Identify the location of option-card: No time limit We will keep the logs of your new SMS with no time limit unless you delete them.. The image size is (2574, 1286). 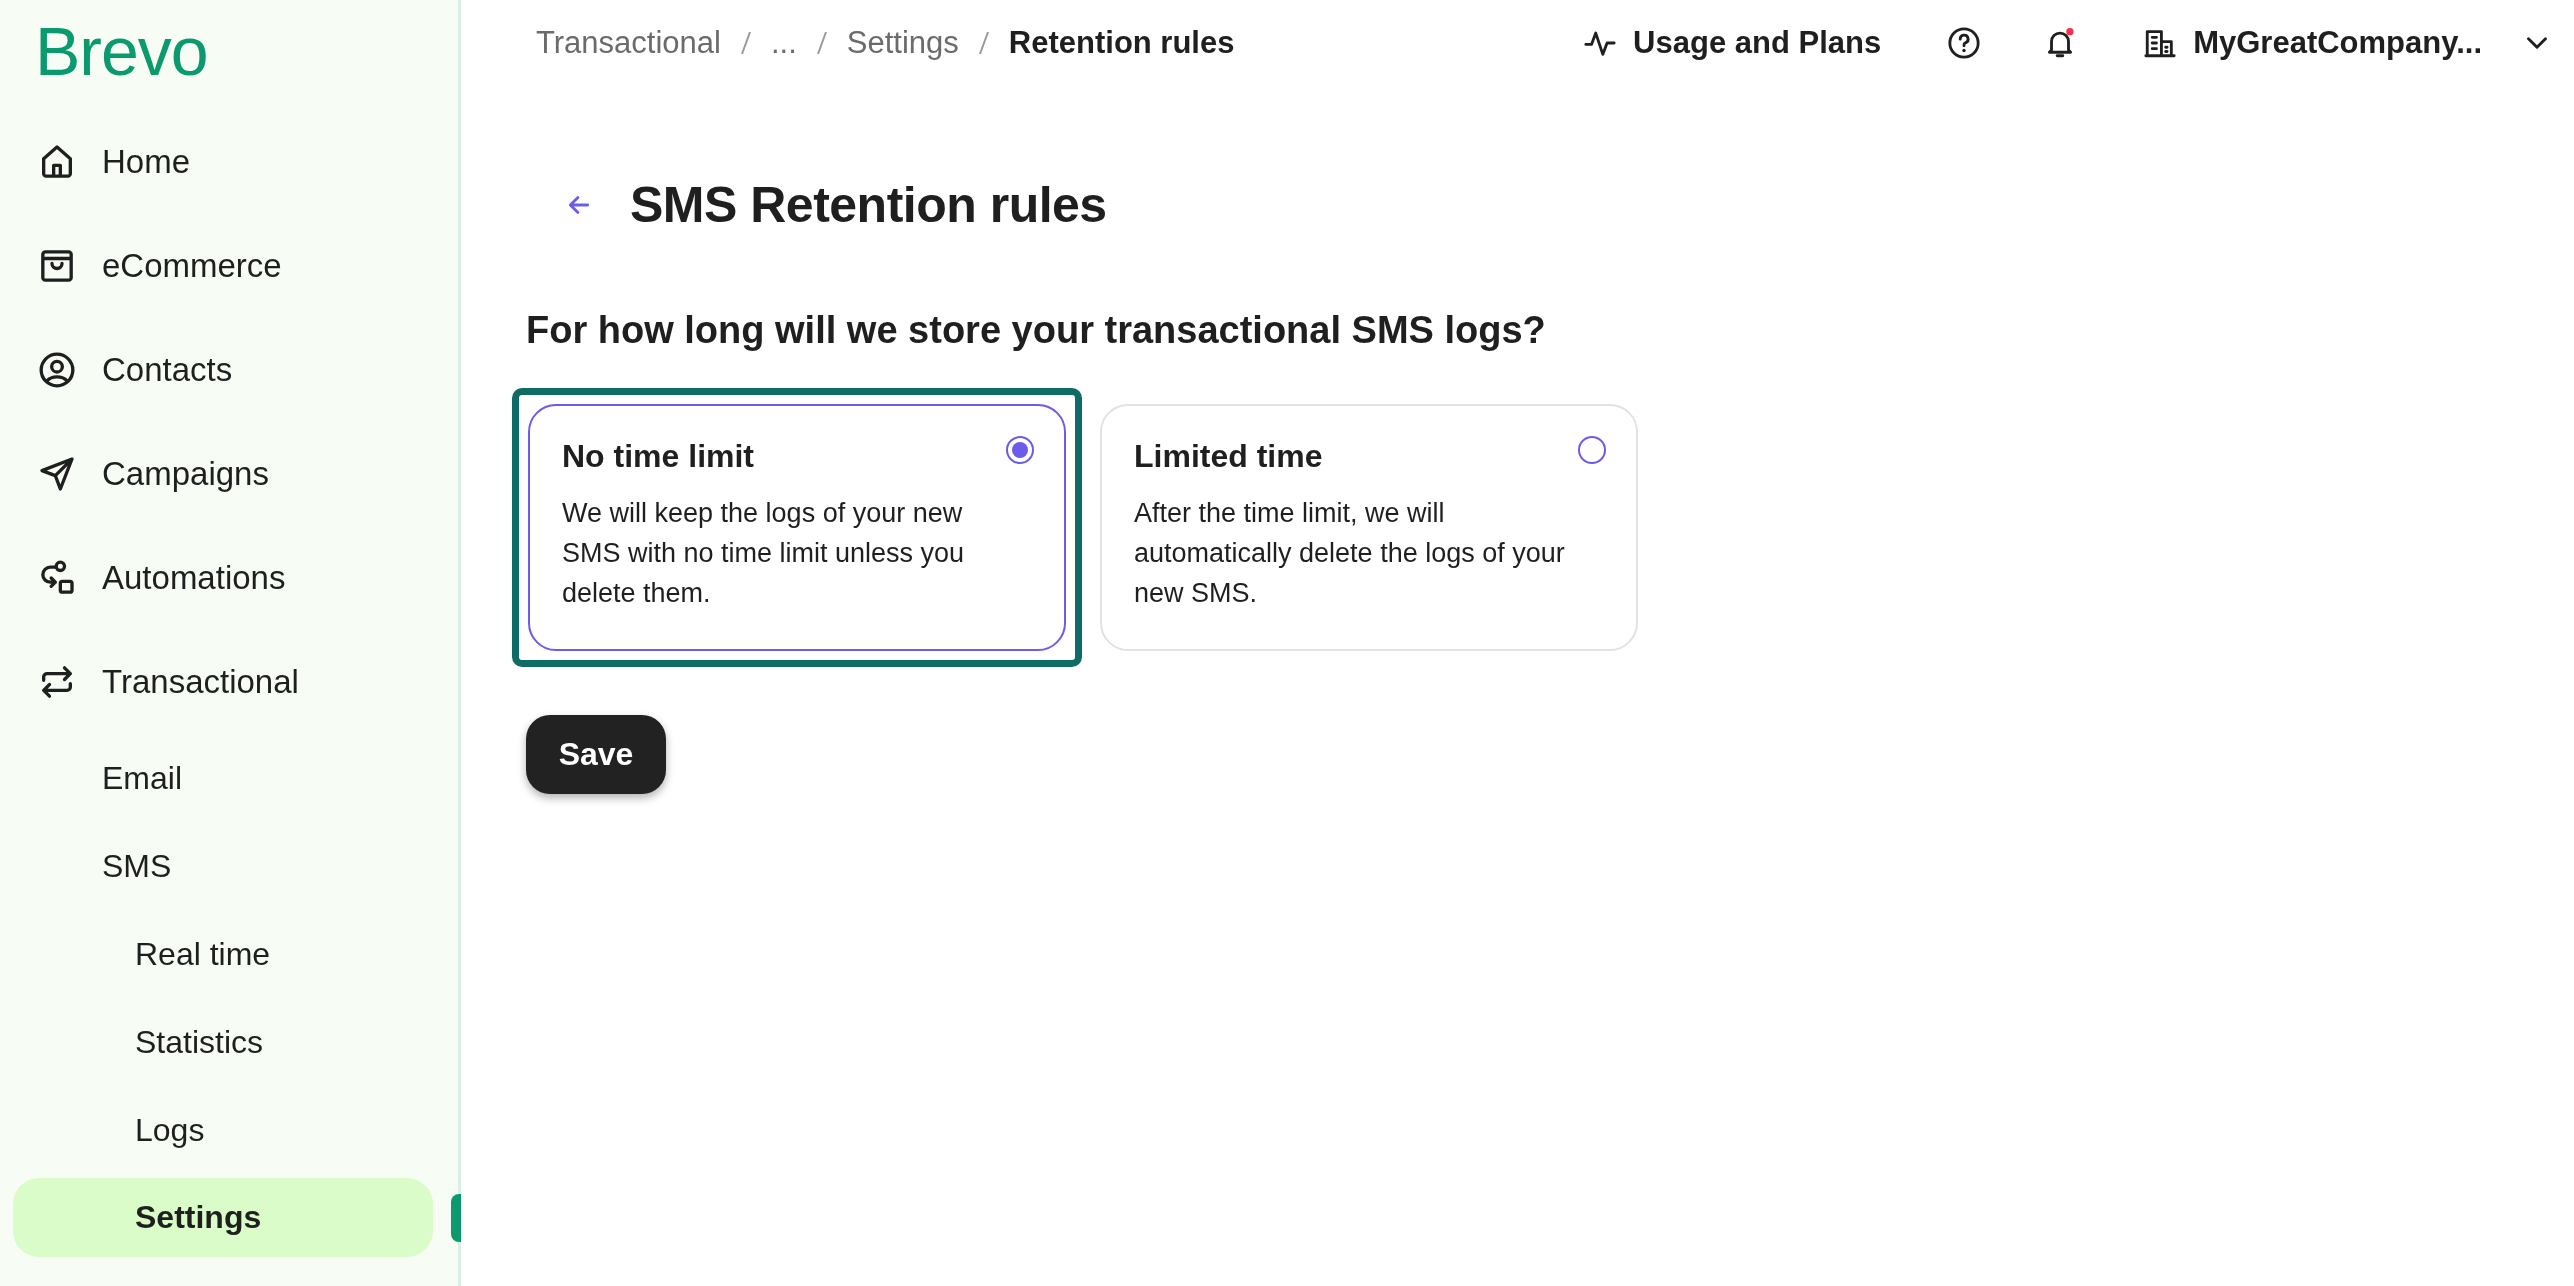
(797, 527).